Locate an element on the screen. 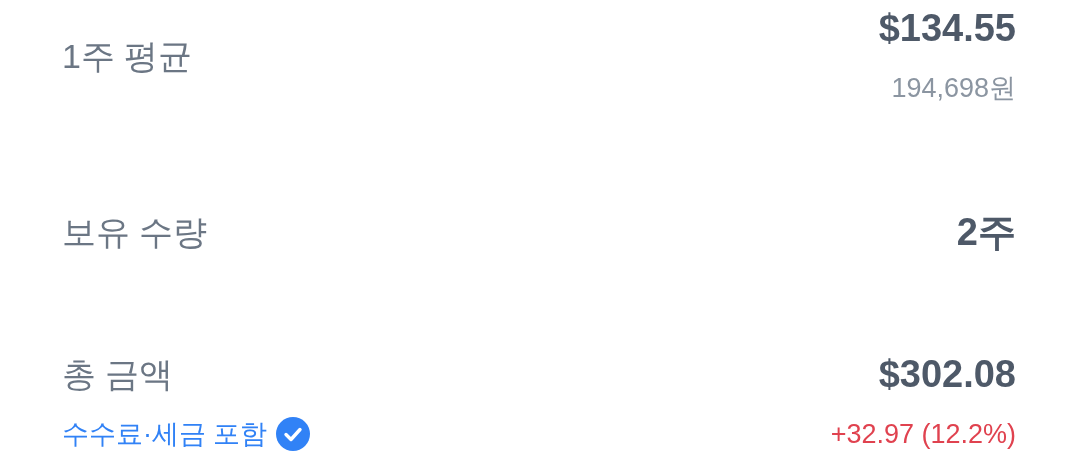 Image resolution: width=1080 pixels, height=469 pixels. note-text: 수수료·세금 포함 is located at coordinates (165, 434).